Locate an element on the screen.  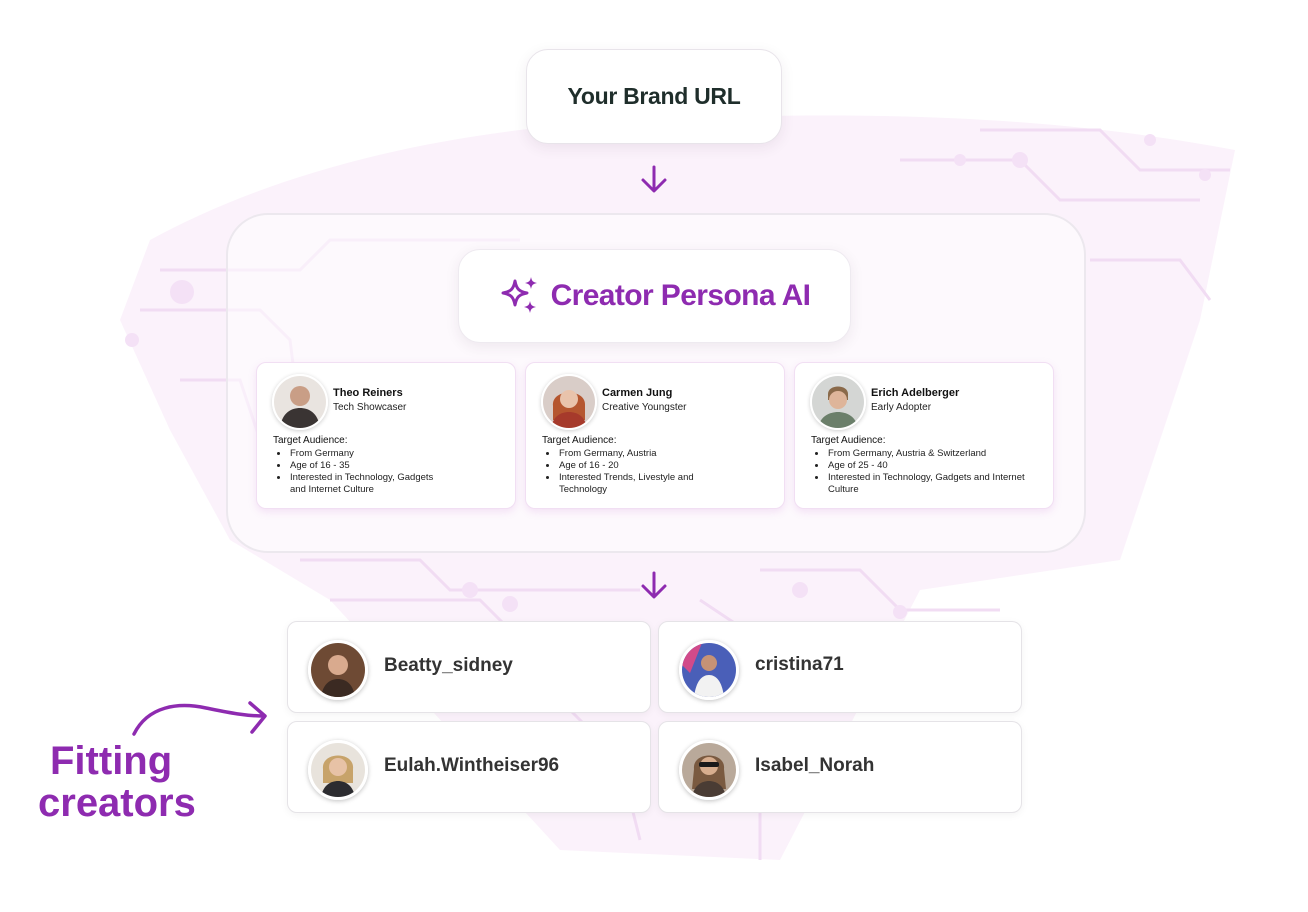
audience-item: Age of 16 - 35 is located at coordinates (364, 466).